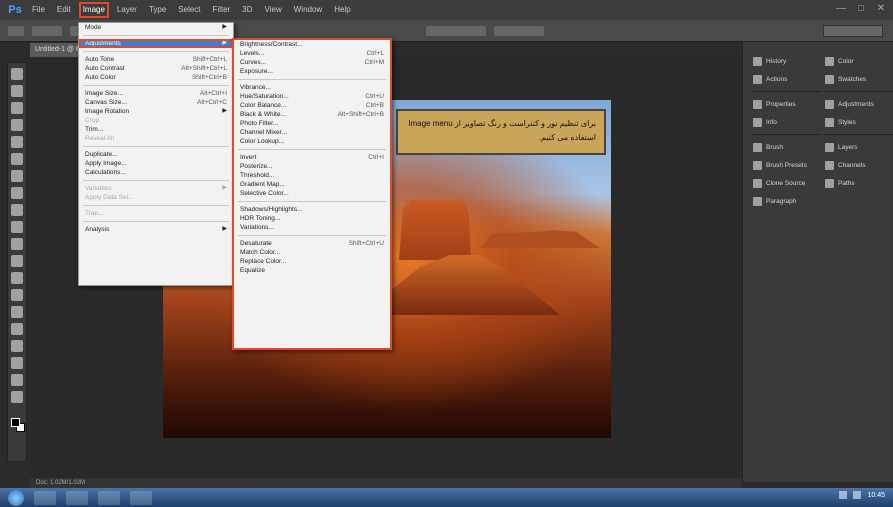 The height and width of the screenshot is (507, 893). Describe the element at coordinates (157, 10) in the screenshot. I see `menu-type: Type` at that location.